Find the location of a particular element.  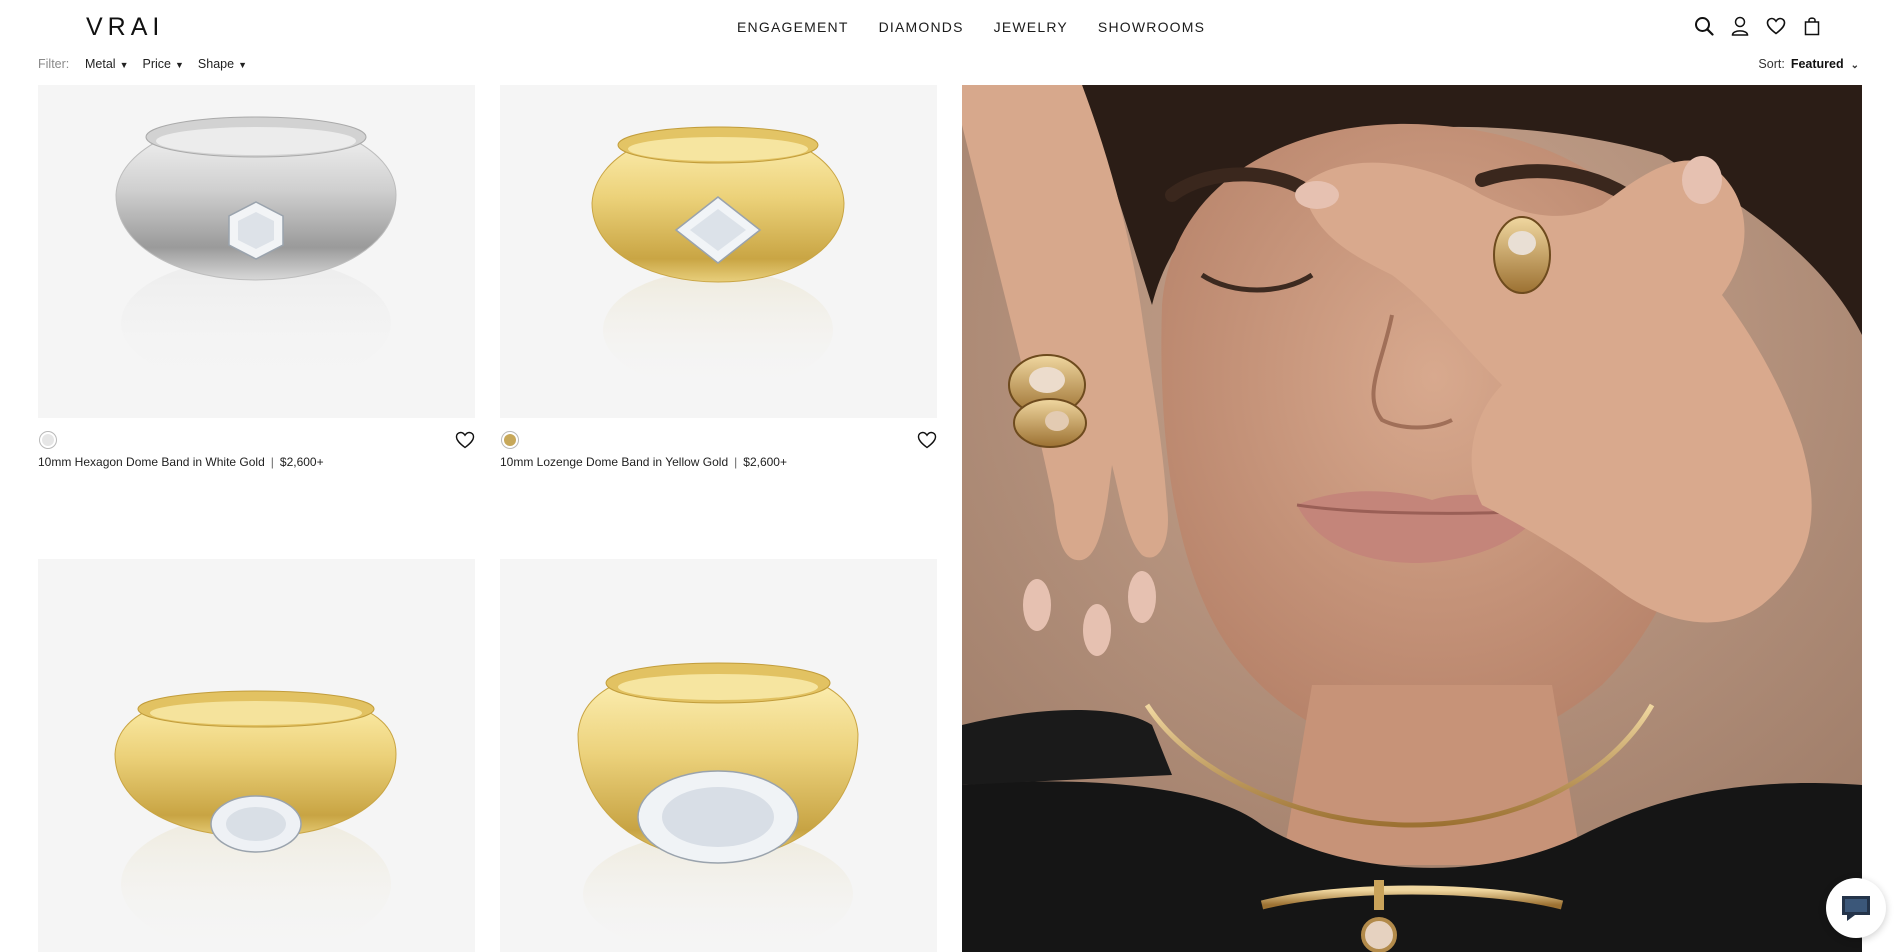

nav-engagement: ENGAGEMENT is located at coordinates (793, 27).